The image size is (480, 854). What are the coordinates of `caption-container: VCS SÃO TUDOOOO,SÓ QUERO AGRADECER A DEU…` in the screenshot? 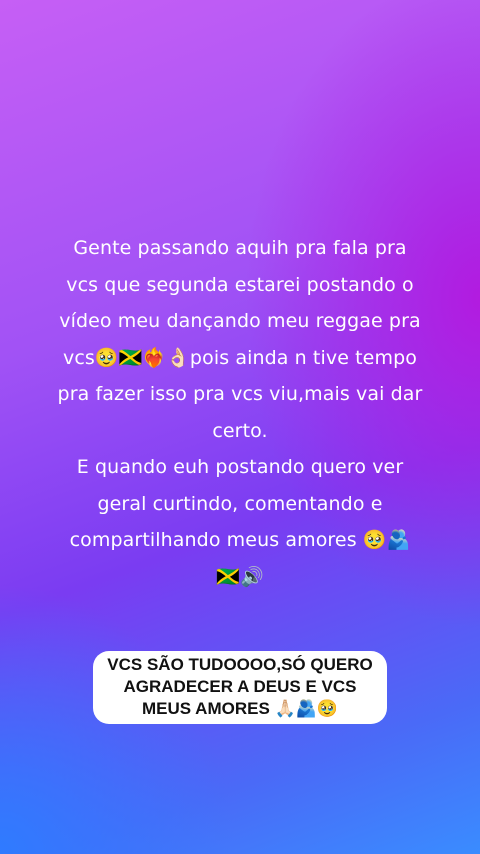 It's located at (240, 687).